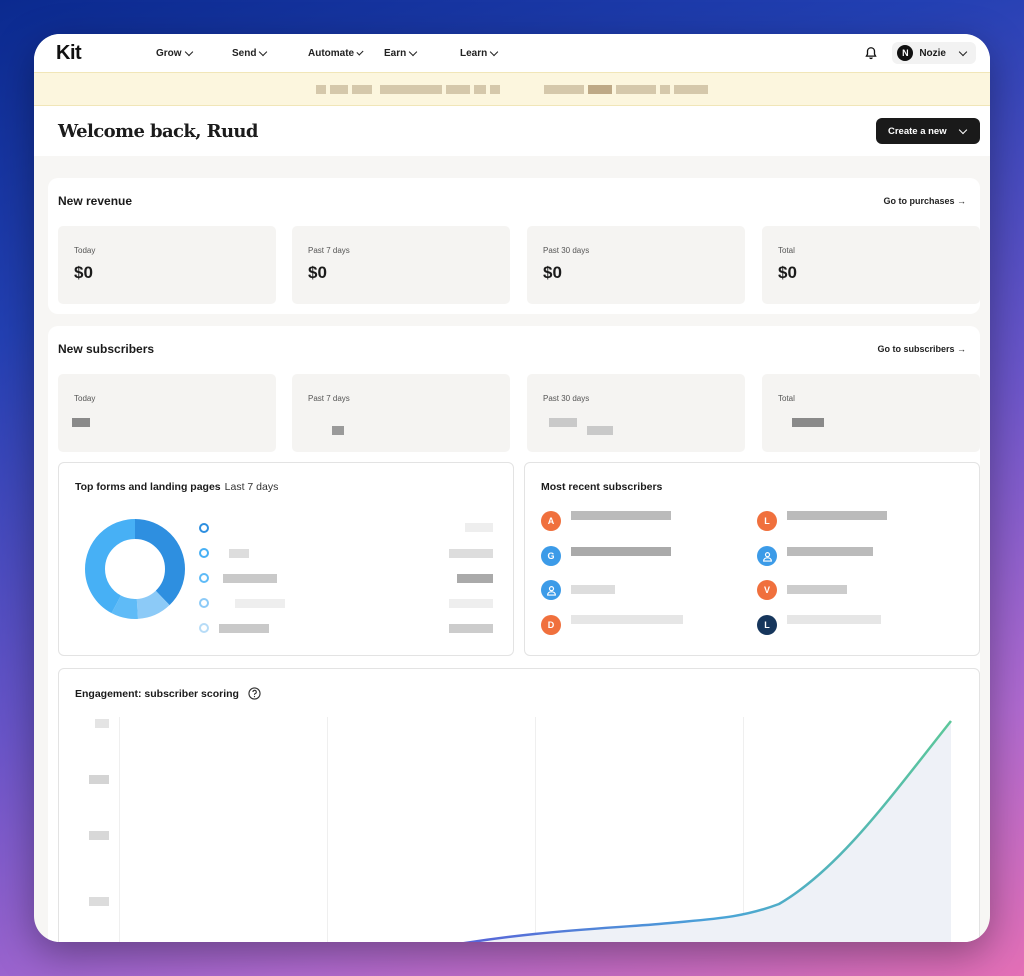 This screenshot has width=1024, height=976. What do you see at coordinates (106, 349) in the screenshot?
I see `card-title: New subscribers` at bounding box center [106, 349].